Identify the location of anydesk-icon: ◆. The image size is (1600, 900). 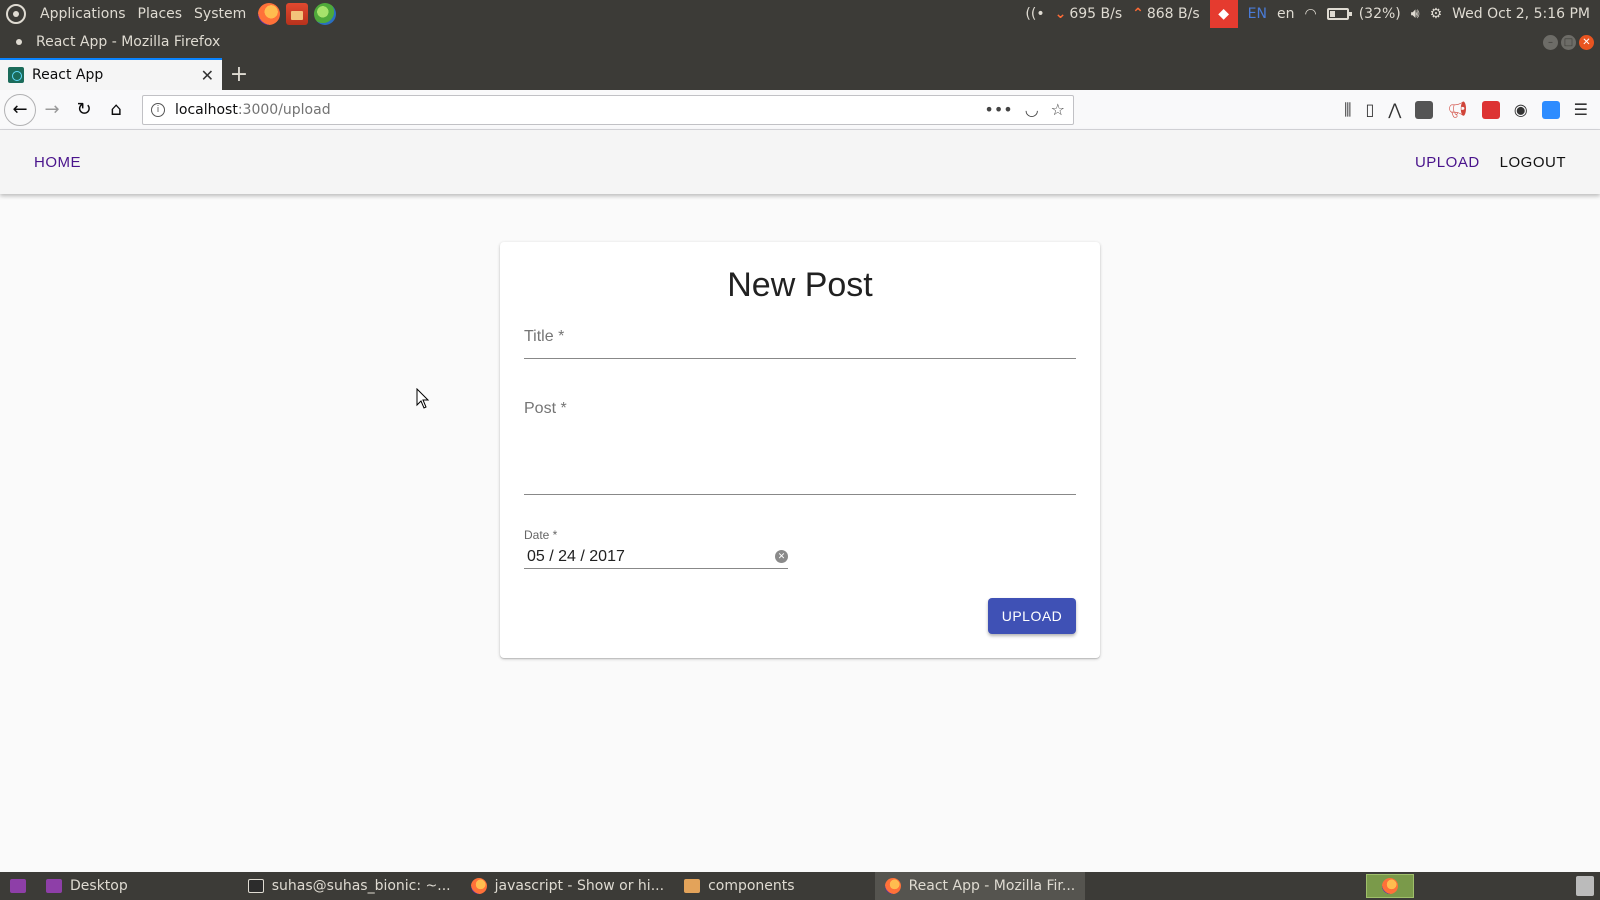
(1223, 14).